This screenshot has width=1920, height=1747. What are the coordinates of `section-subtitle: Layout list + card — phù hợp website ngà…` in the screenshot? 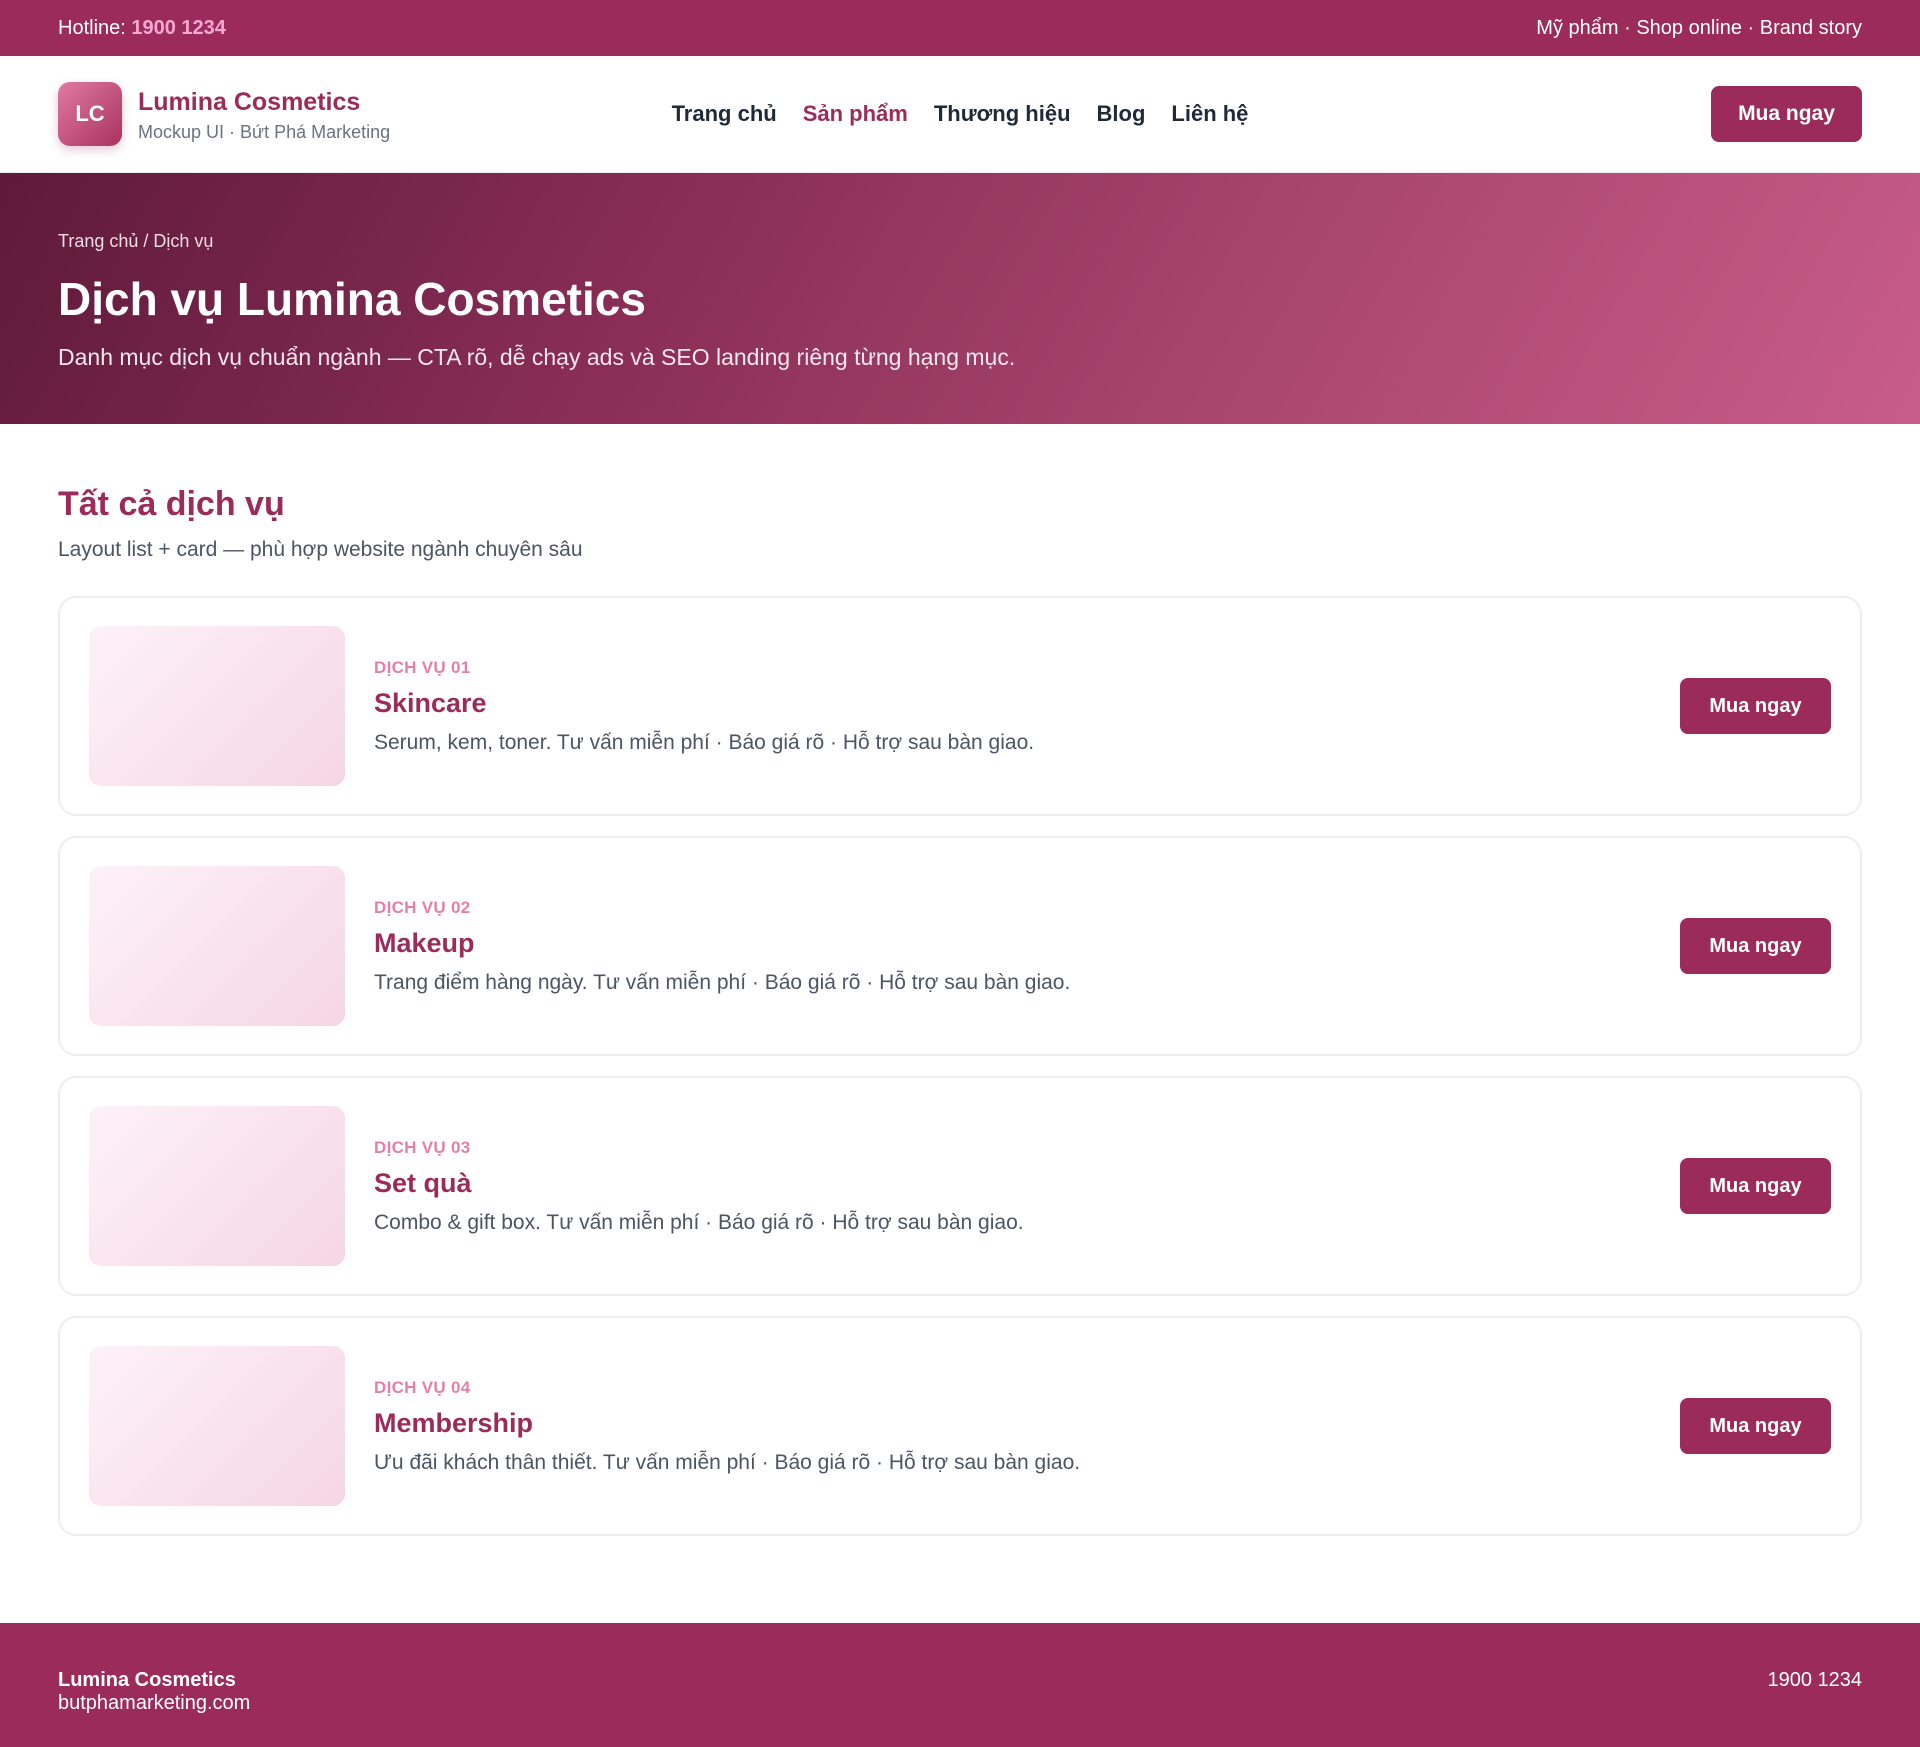 It's located at (320, 549).